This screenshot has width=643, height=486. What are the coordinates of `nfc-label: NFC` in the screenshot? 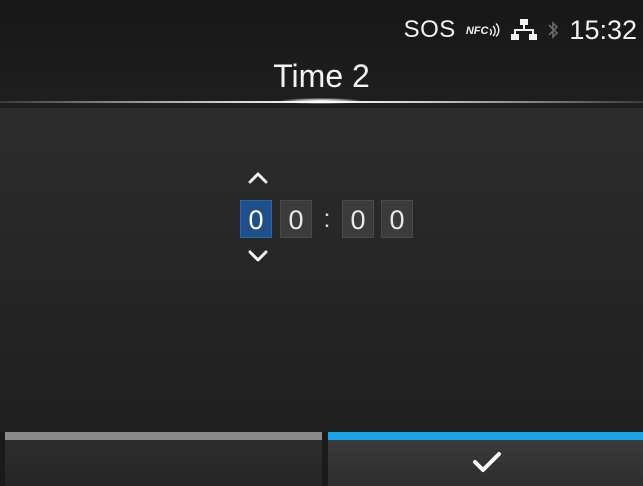 It's located at (477, 31).